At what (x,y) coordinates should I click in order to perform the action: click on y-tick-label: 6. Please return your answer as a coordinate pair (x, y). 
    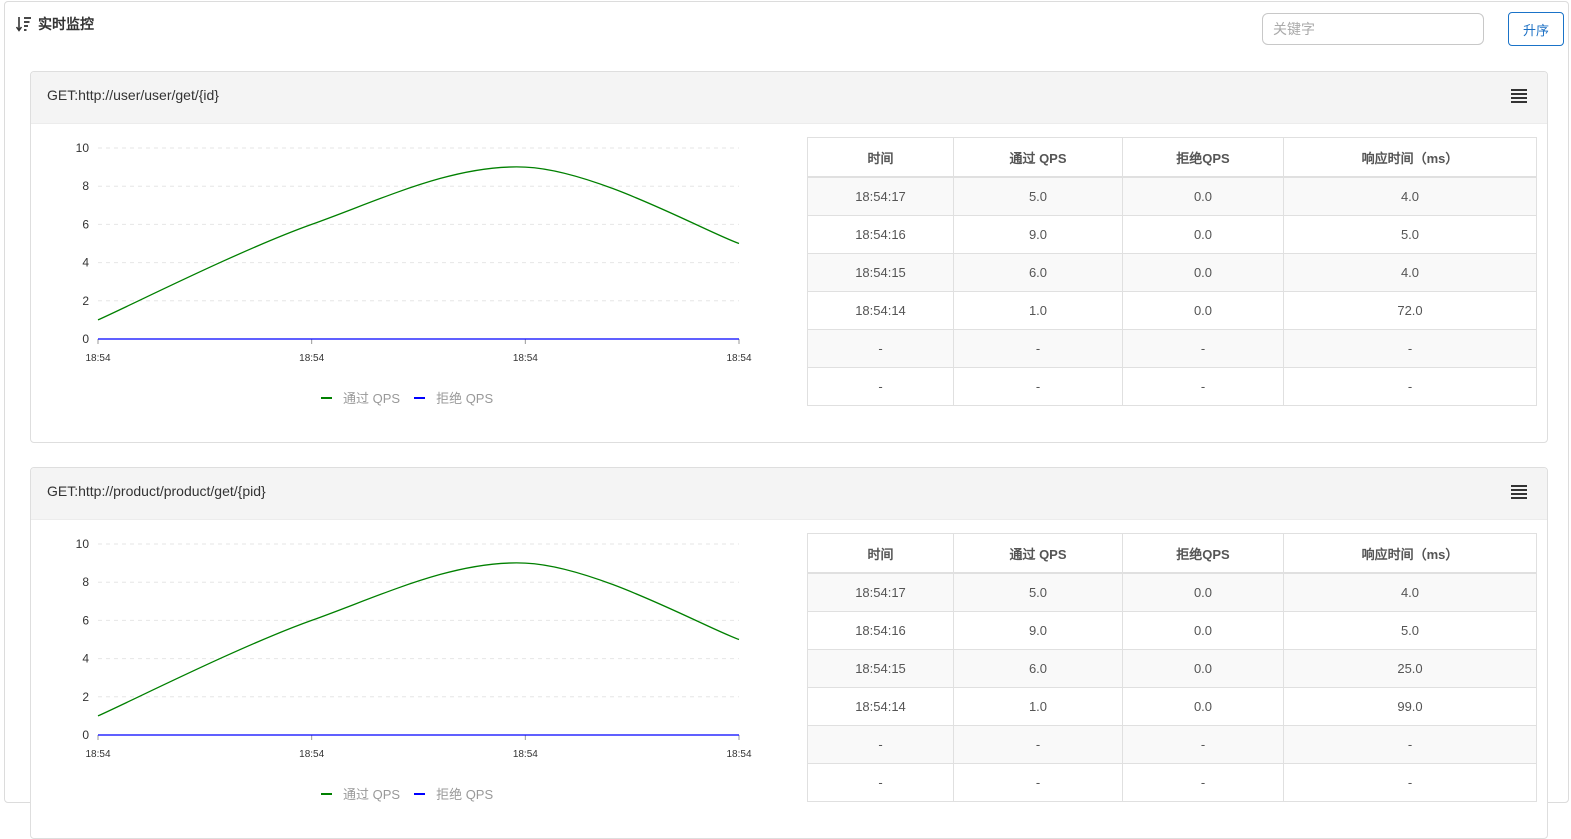
    Looking at the image, I should click on (85, 224).